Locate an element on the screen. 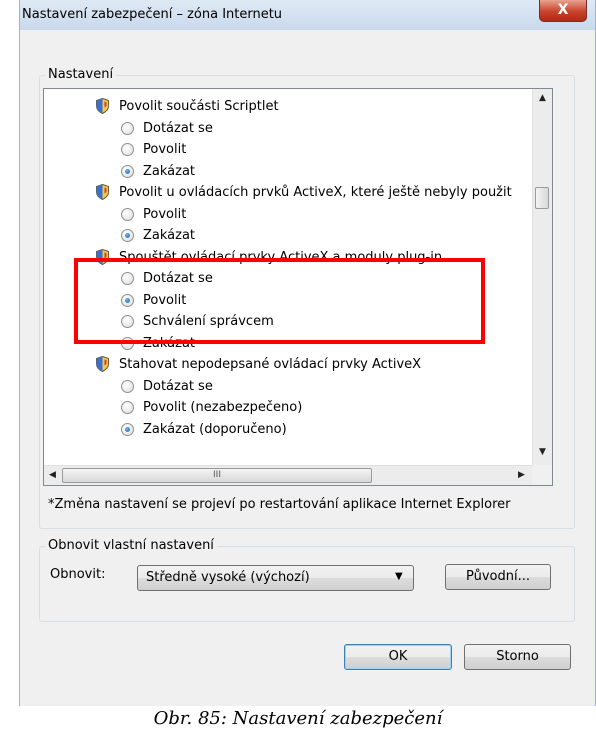 The width and height of the screenshot is (596, 729). settings-group-label: Nastavení is located at coordinates (81, 74).